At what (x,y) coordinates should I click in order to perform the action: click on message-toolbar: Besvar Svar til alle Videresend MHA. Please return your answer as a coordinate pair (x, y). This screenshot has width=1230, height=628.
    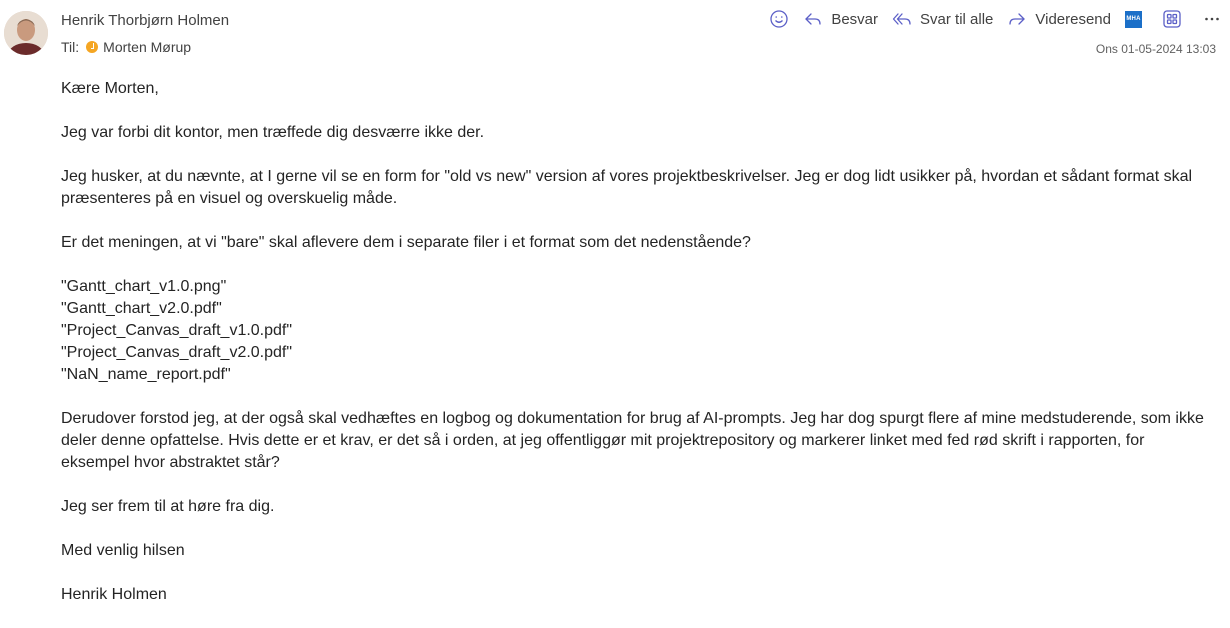
    Looking at the image, I should click on (987, 19).